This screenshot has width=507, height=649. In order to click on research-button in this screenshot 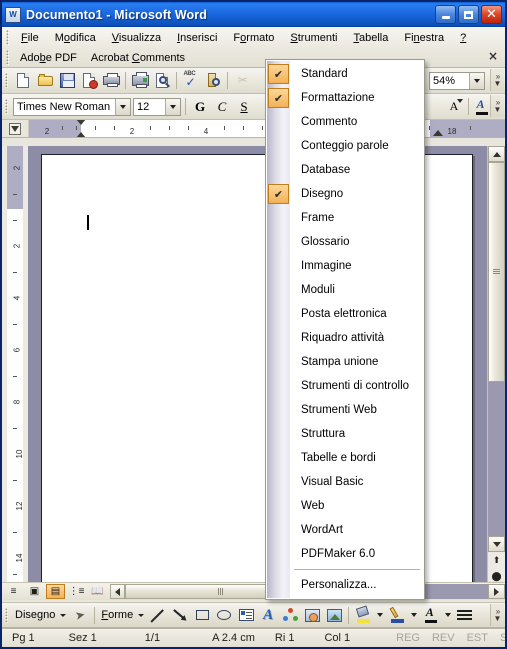, I will do `click(213, 81)`.